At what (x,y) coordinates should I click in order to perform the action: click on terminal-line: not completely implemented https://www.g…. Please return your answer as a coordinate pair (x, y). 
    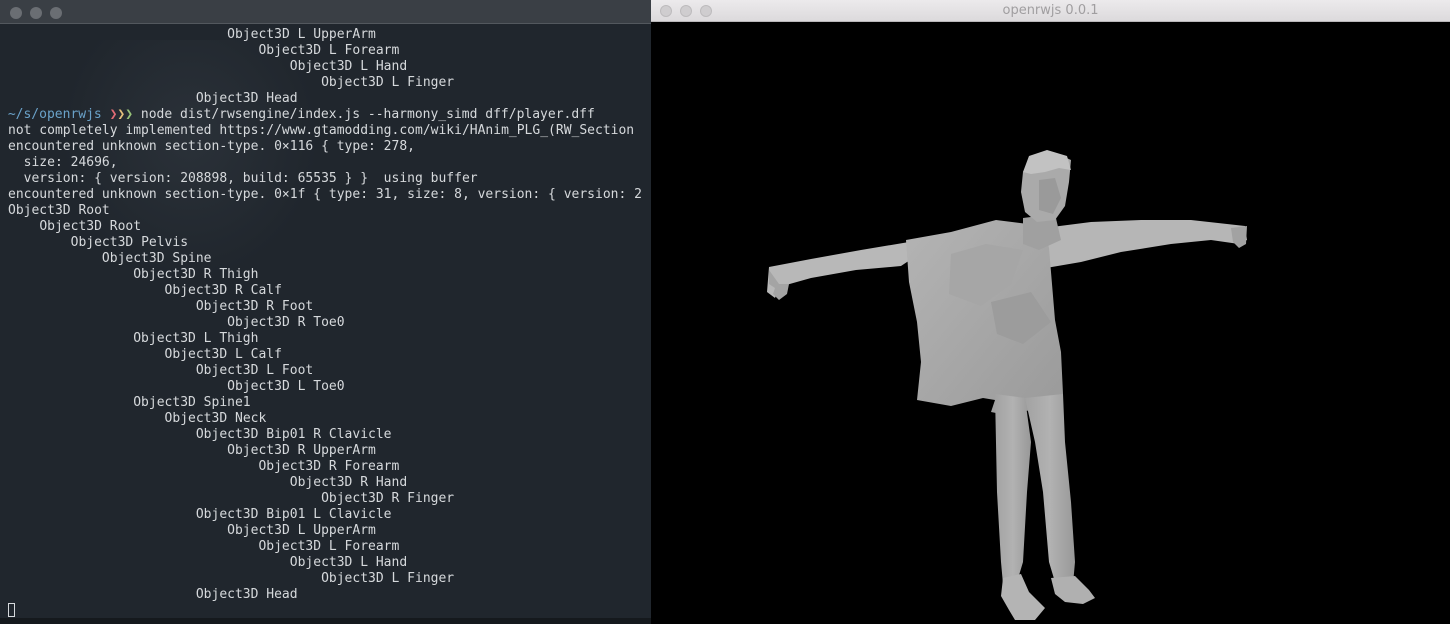
    Looking at the image, I should click on (329, 131).